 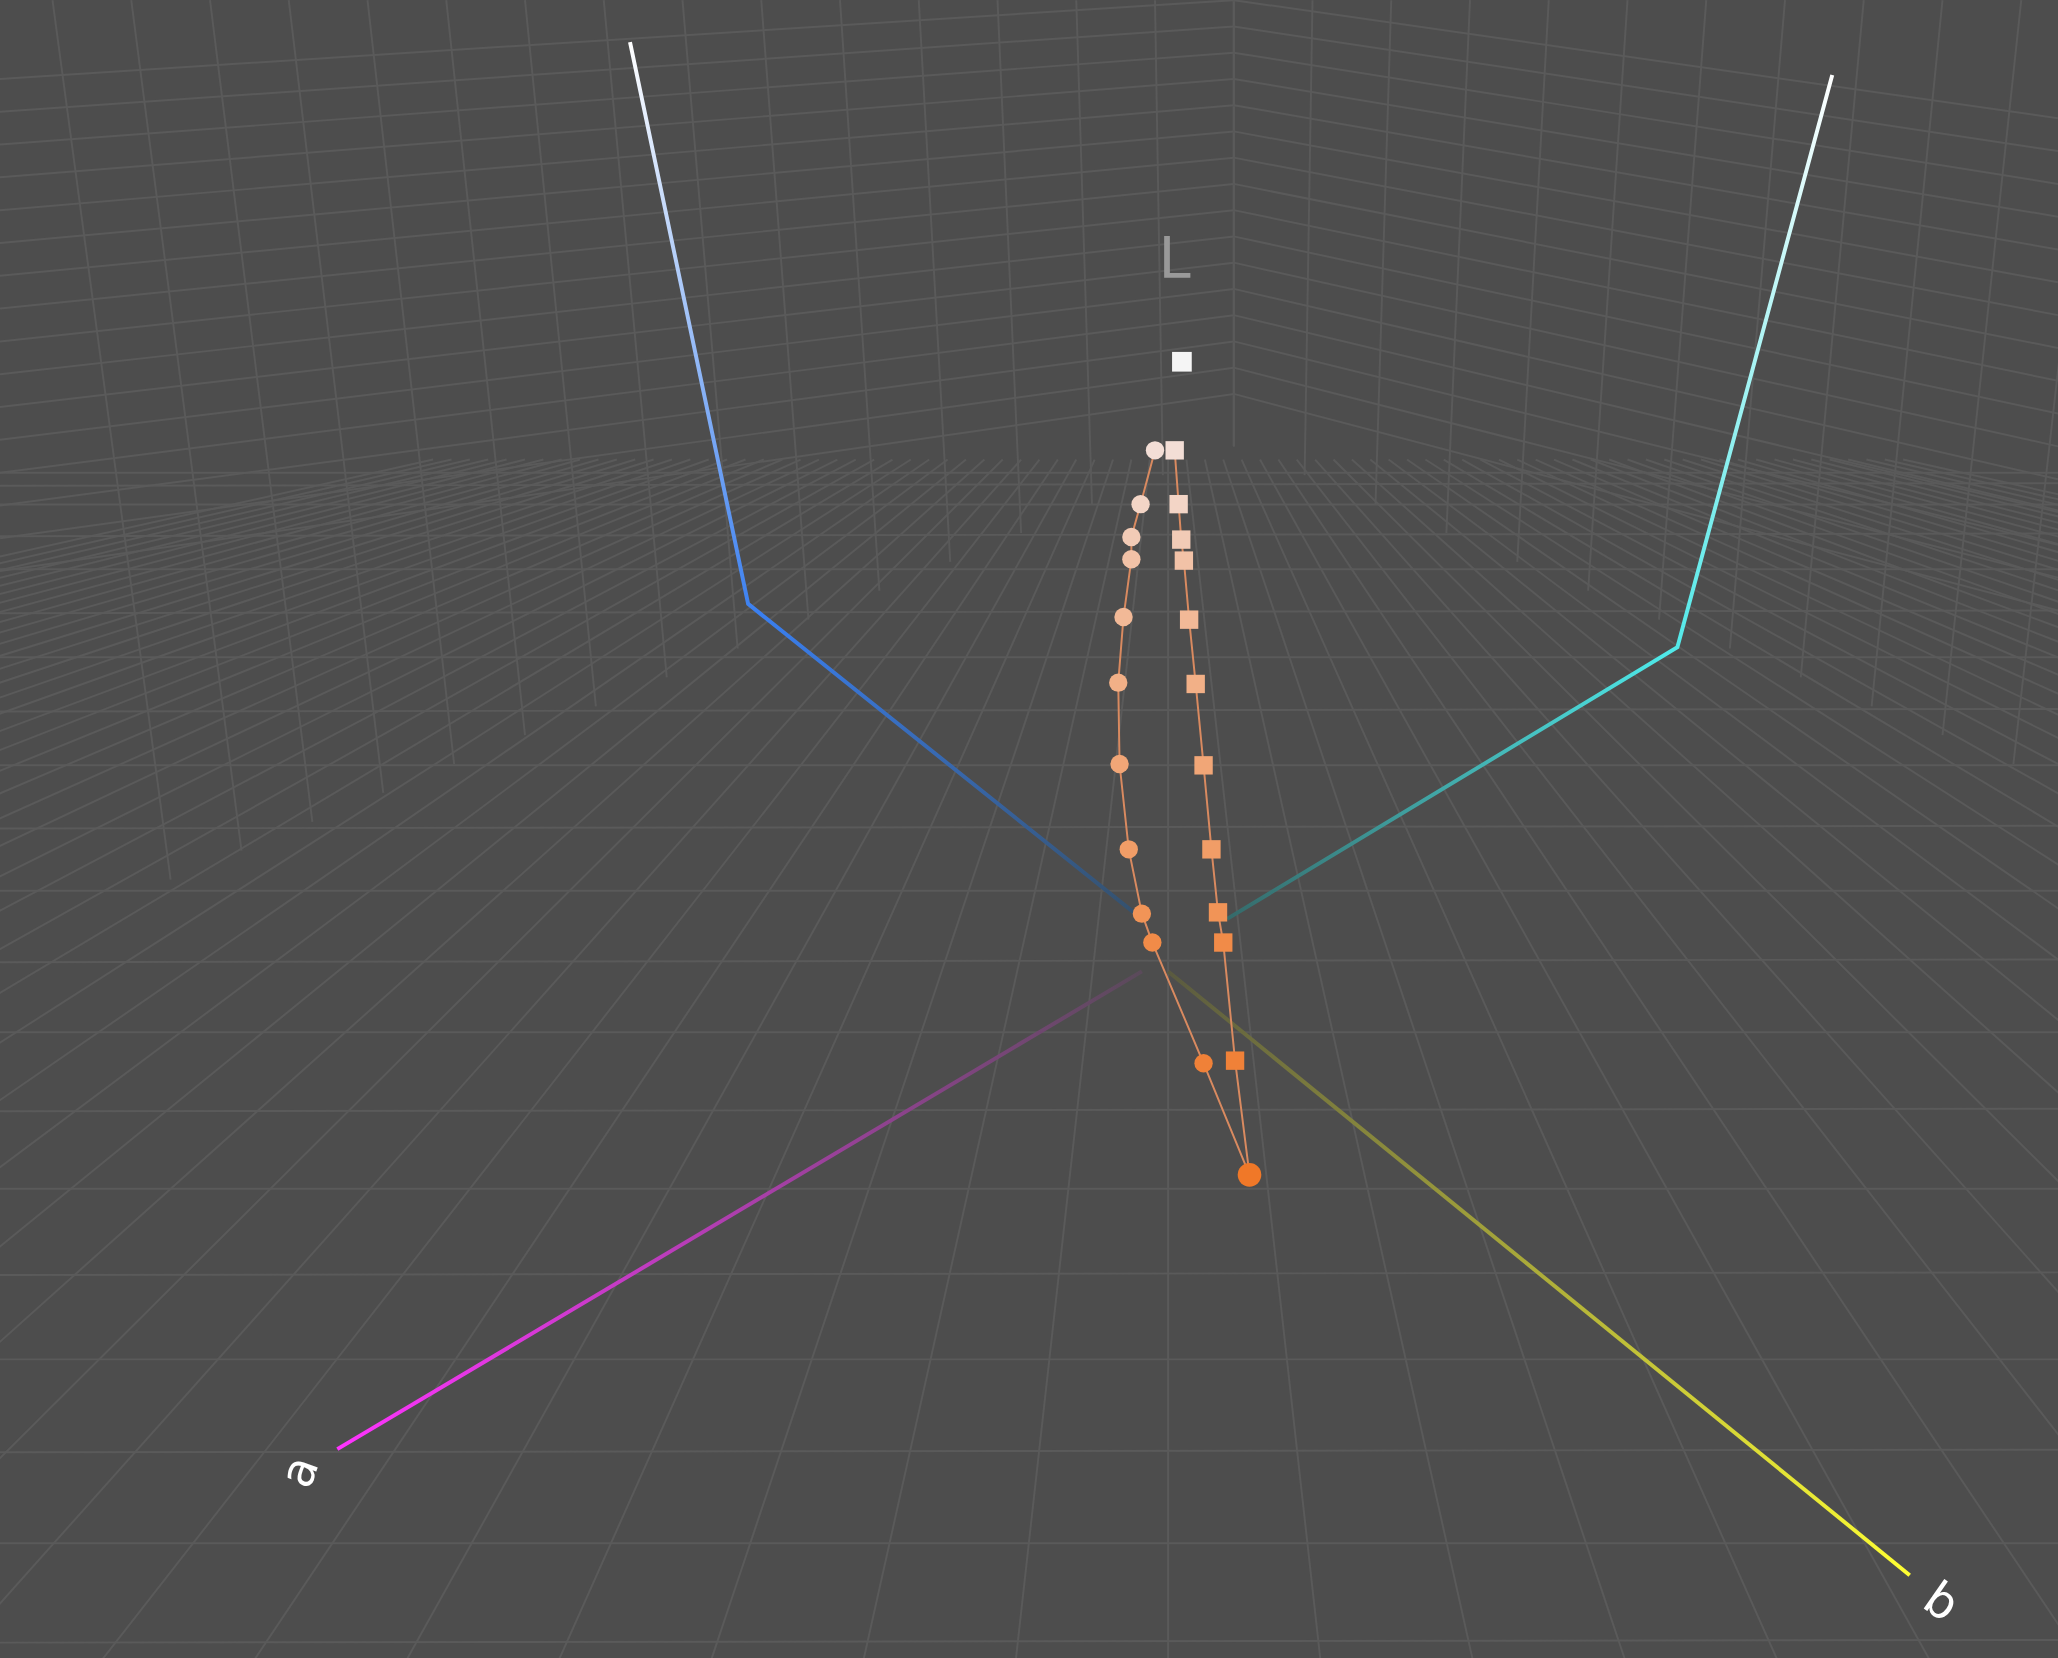 I want to click on axis-label: L, so click(x=1174, y=258).